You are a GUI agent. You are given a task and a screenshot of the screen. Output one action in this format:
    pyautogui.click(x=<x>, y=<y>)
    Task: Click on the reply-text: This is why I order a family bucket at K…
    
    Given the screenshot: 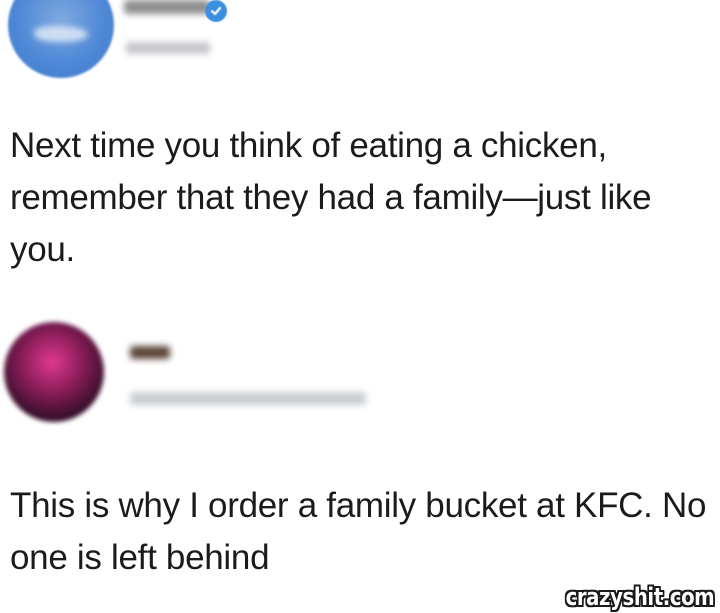 What is the action you would take?
    pyautogui.click(x=358, y=531)
    